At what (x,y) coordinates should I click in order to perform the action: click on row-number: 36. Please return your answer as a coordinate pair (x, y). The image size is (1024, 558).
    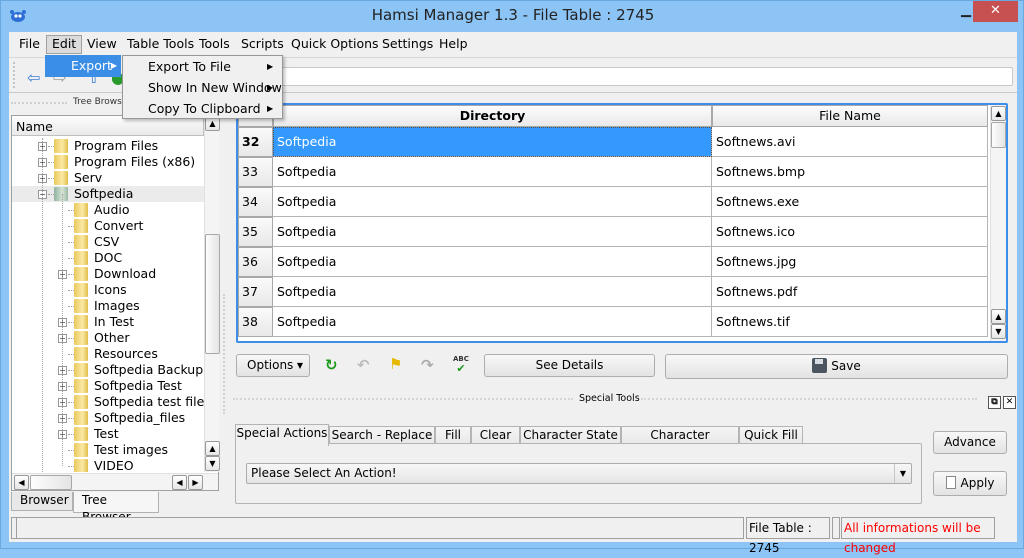
    Looking at the image, I should click on (255, 262).